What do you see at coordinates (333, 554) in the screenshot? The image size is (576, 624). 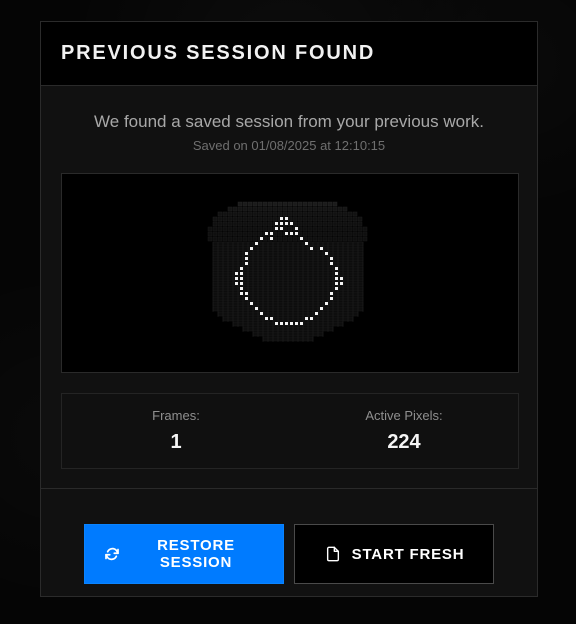 I see `file-icon` at bounding box center [333, 554].